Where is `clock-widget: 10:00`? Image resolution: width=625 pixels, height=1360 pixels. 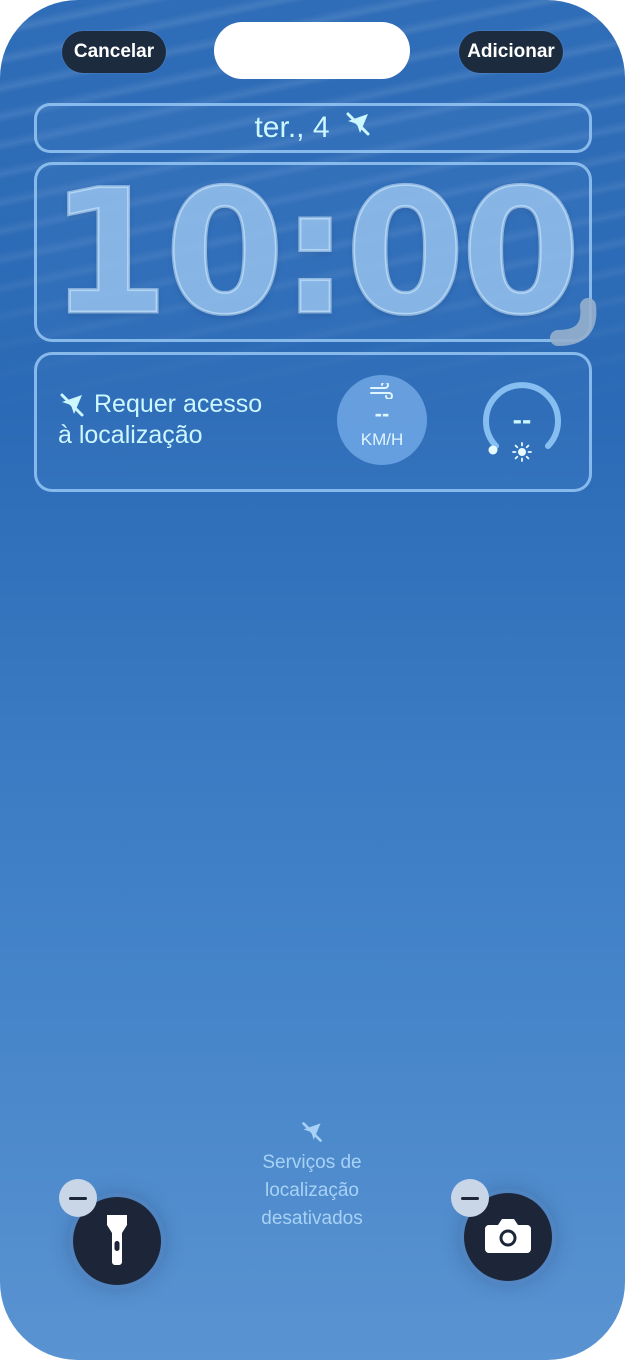
clock-widget: 10:00 is located at coordinates (313, 252).